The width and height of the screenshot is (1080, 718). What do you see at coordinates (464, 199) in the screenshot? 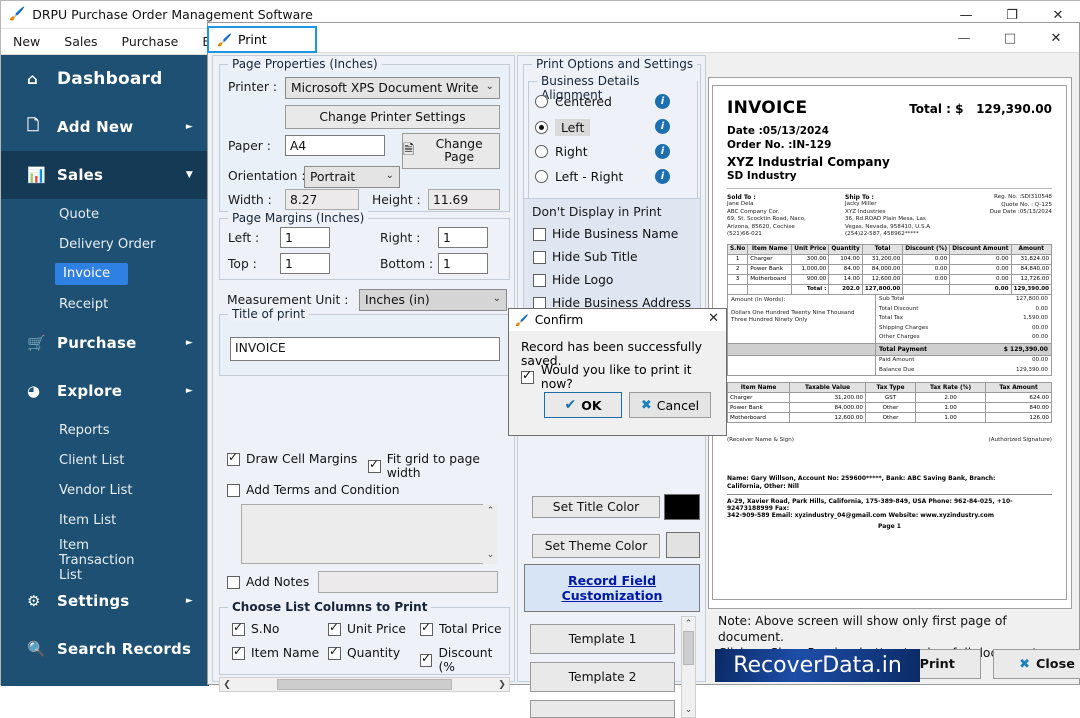
I see `height-input: 11.69` at bounding box center [464, 199].